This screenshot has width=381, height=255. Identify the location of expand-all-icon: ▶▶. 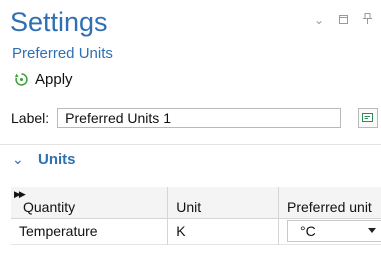
(20, 194).